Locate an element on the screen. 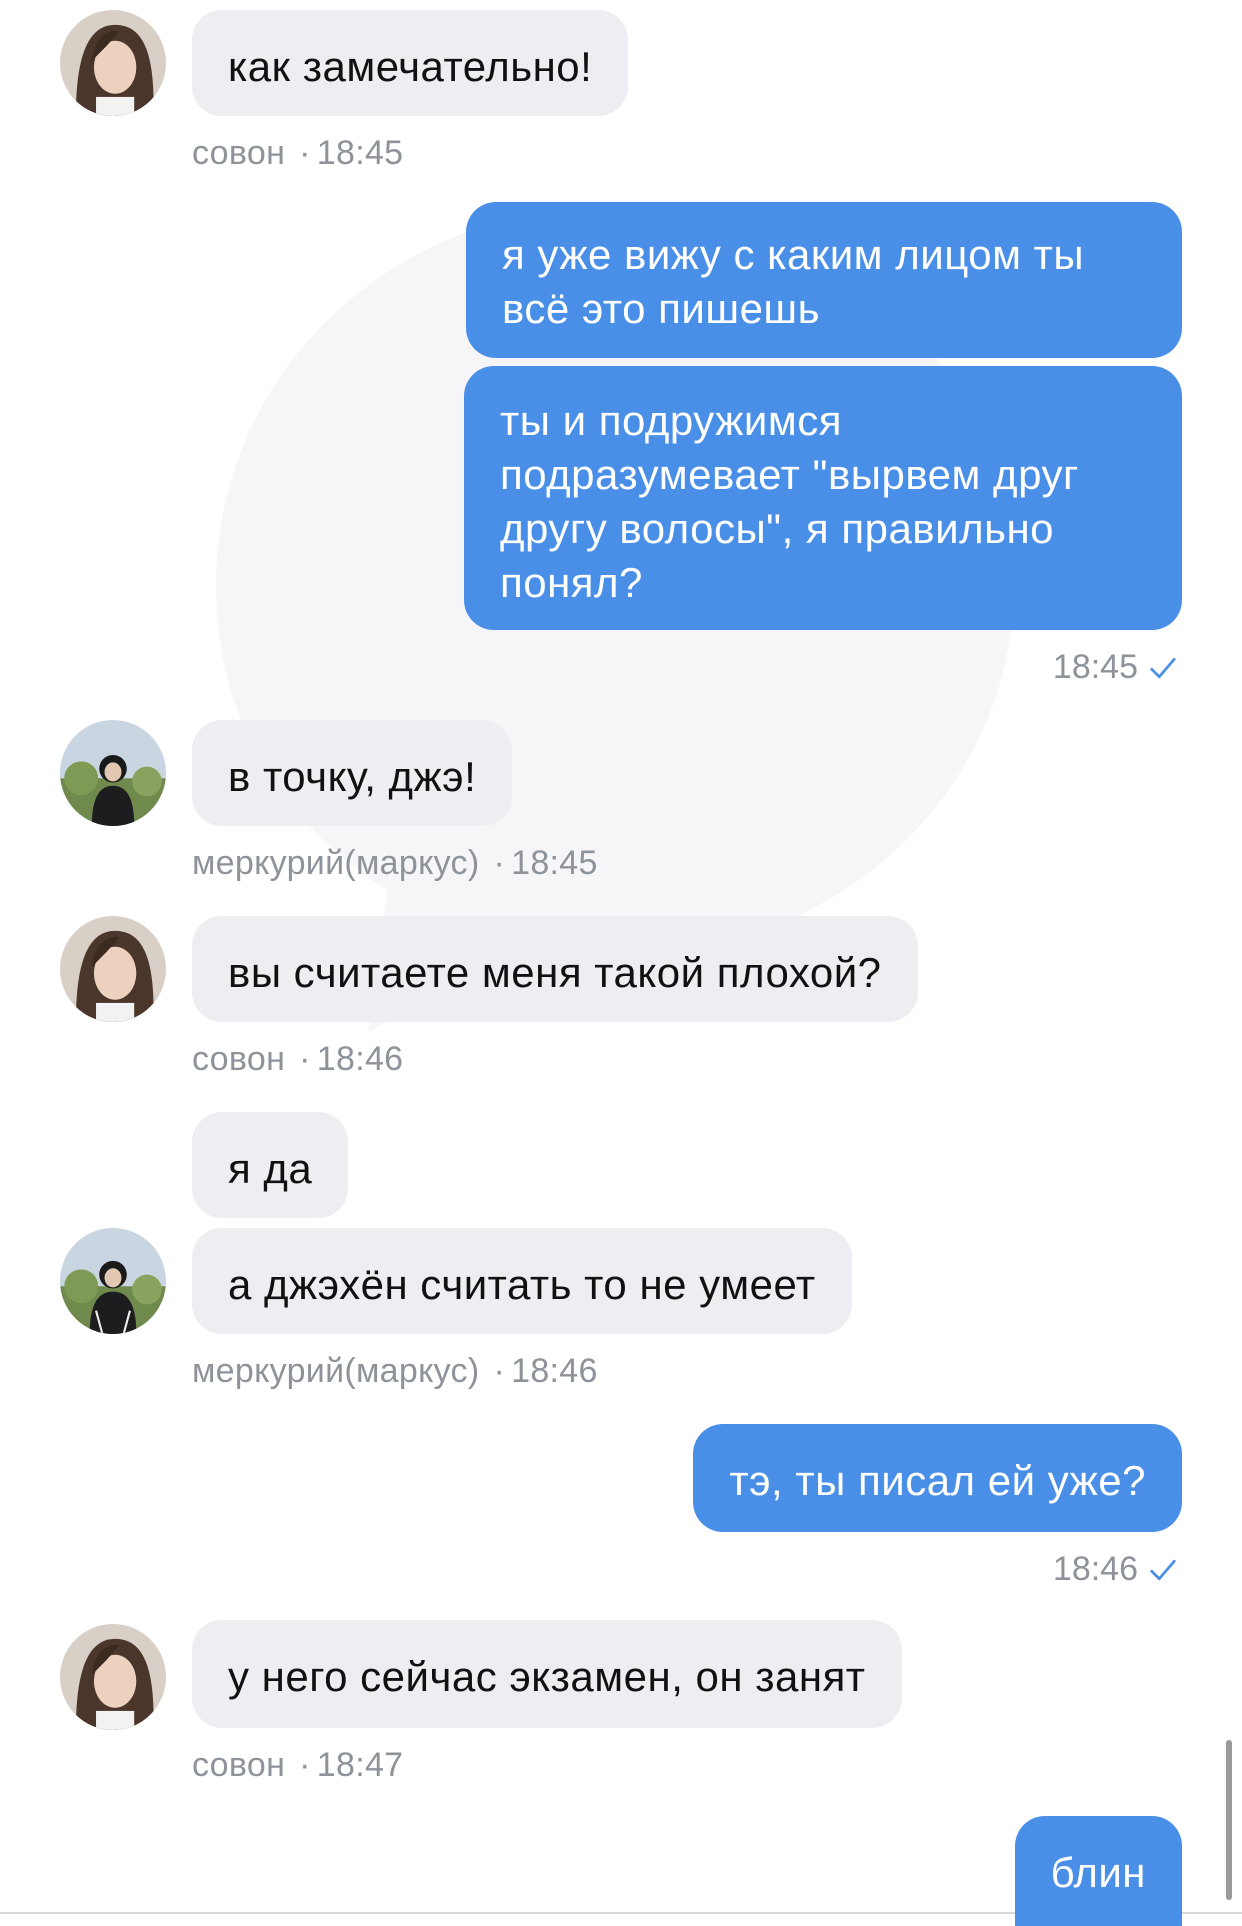 This screenshot has height=1926, width=1242. message-bubble-incoming: в точку, джэ! is located at coordinates (352, 773).